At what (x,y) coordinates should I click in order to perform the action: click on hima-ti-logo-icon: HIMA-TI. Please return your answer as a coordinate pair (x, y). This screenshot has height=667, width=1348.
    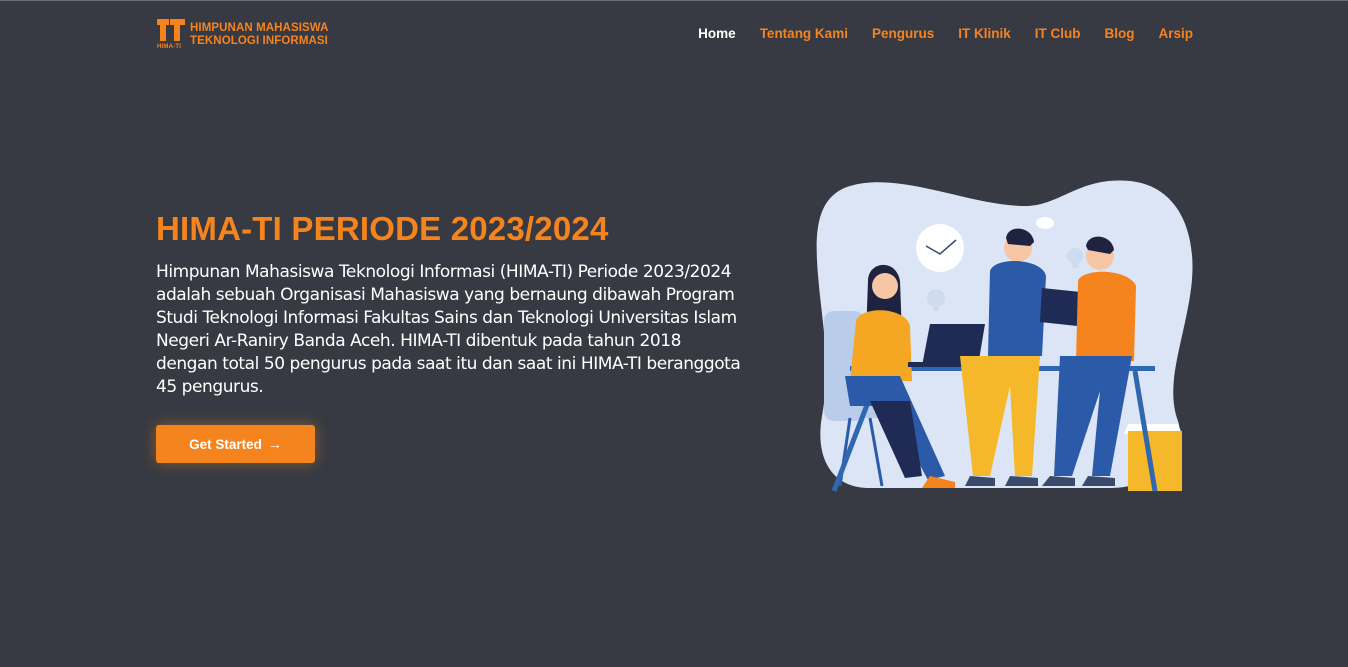
    Looking at the image, I should click on (172, 36).